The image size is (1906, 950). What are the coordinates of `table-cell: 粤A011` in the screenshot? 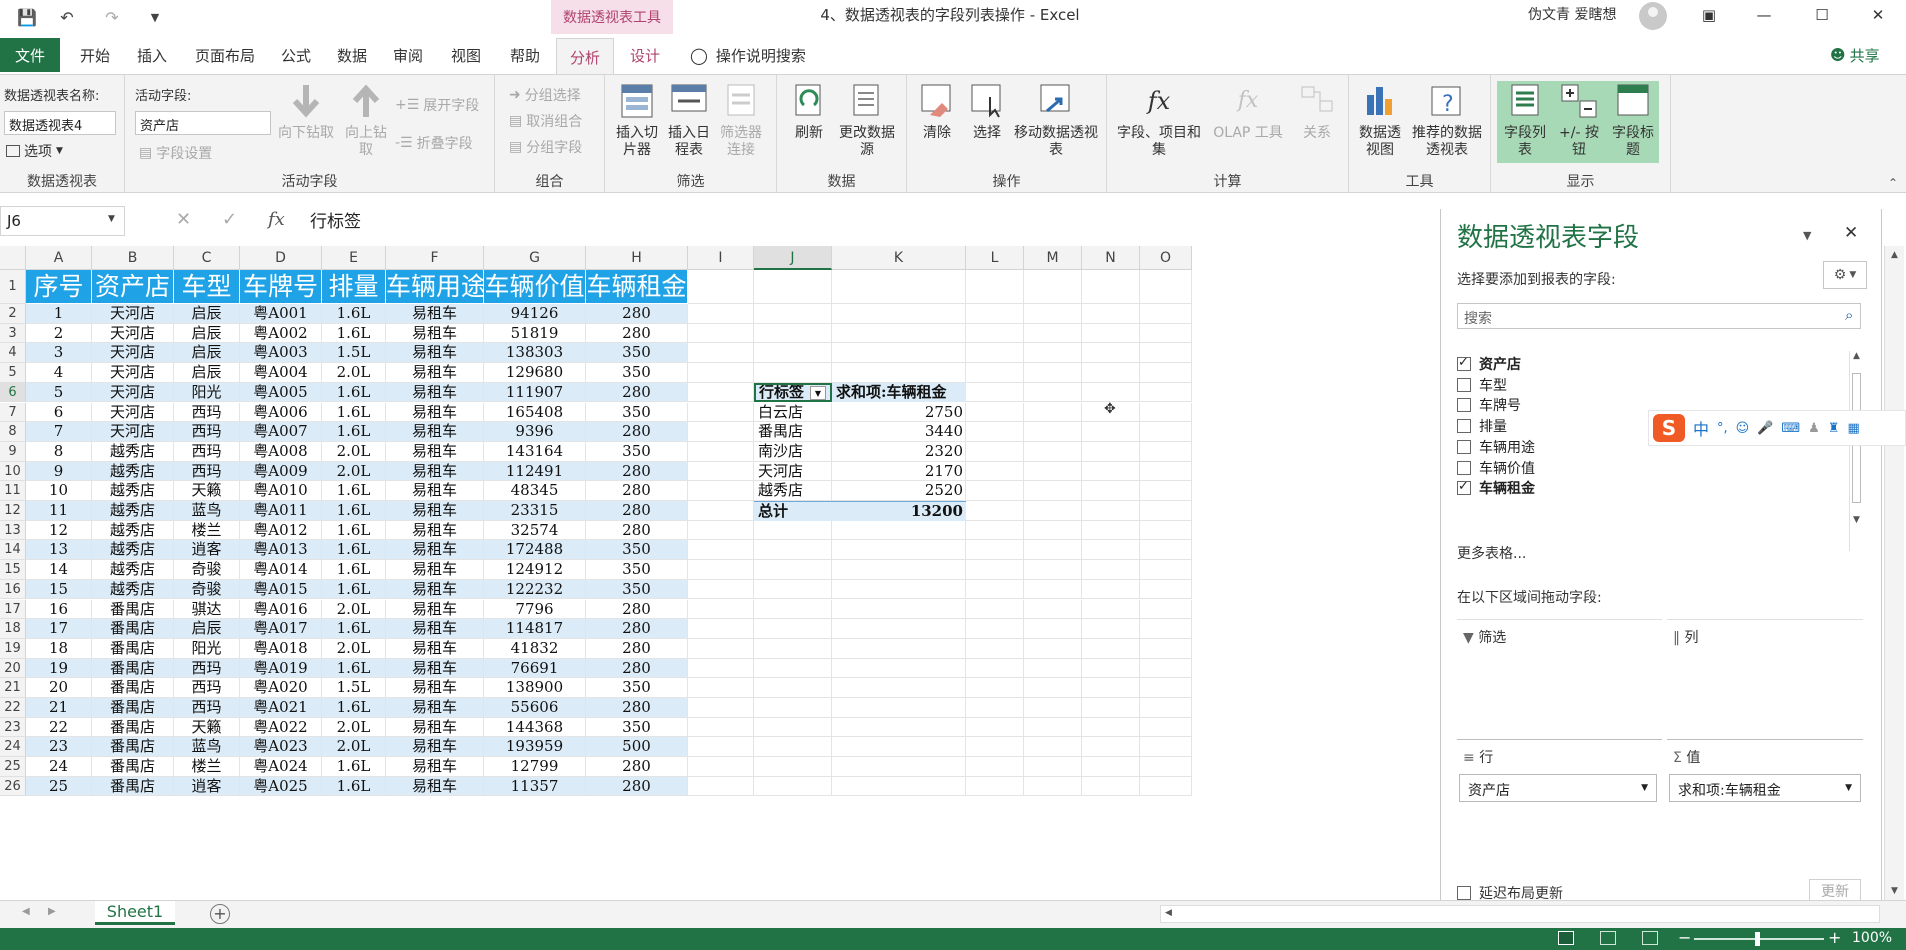 It's located at (281, 511).